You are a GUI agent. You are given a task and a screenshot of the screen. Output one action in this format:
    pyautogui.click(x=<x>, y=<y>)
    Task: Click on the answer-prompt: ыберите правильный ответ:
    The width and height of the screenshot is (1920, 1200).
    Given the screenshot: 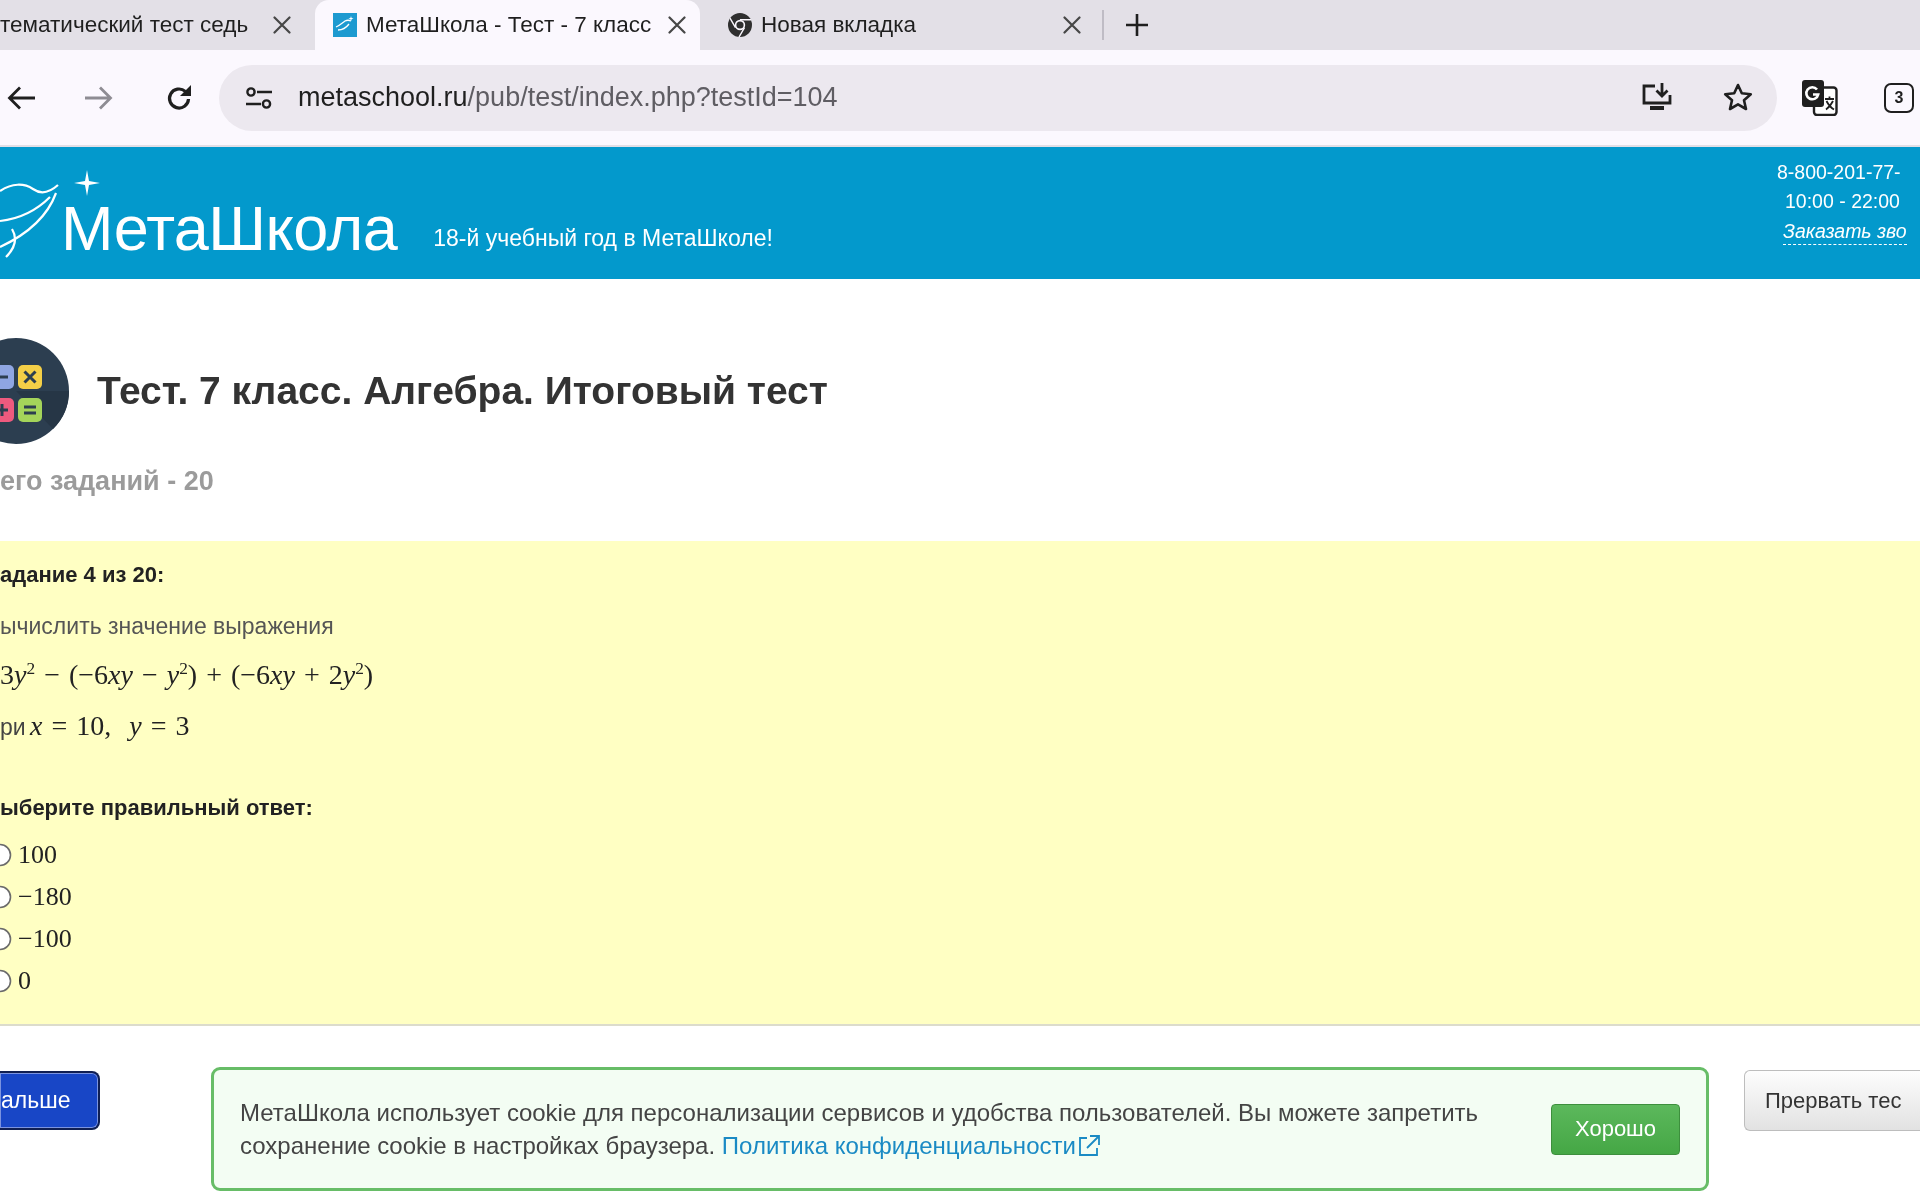 What is the action you would take?
    pyautogui.click(x=156, y=808)
    